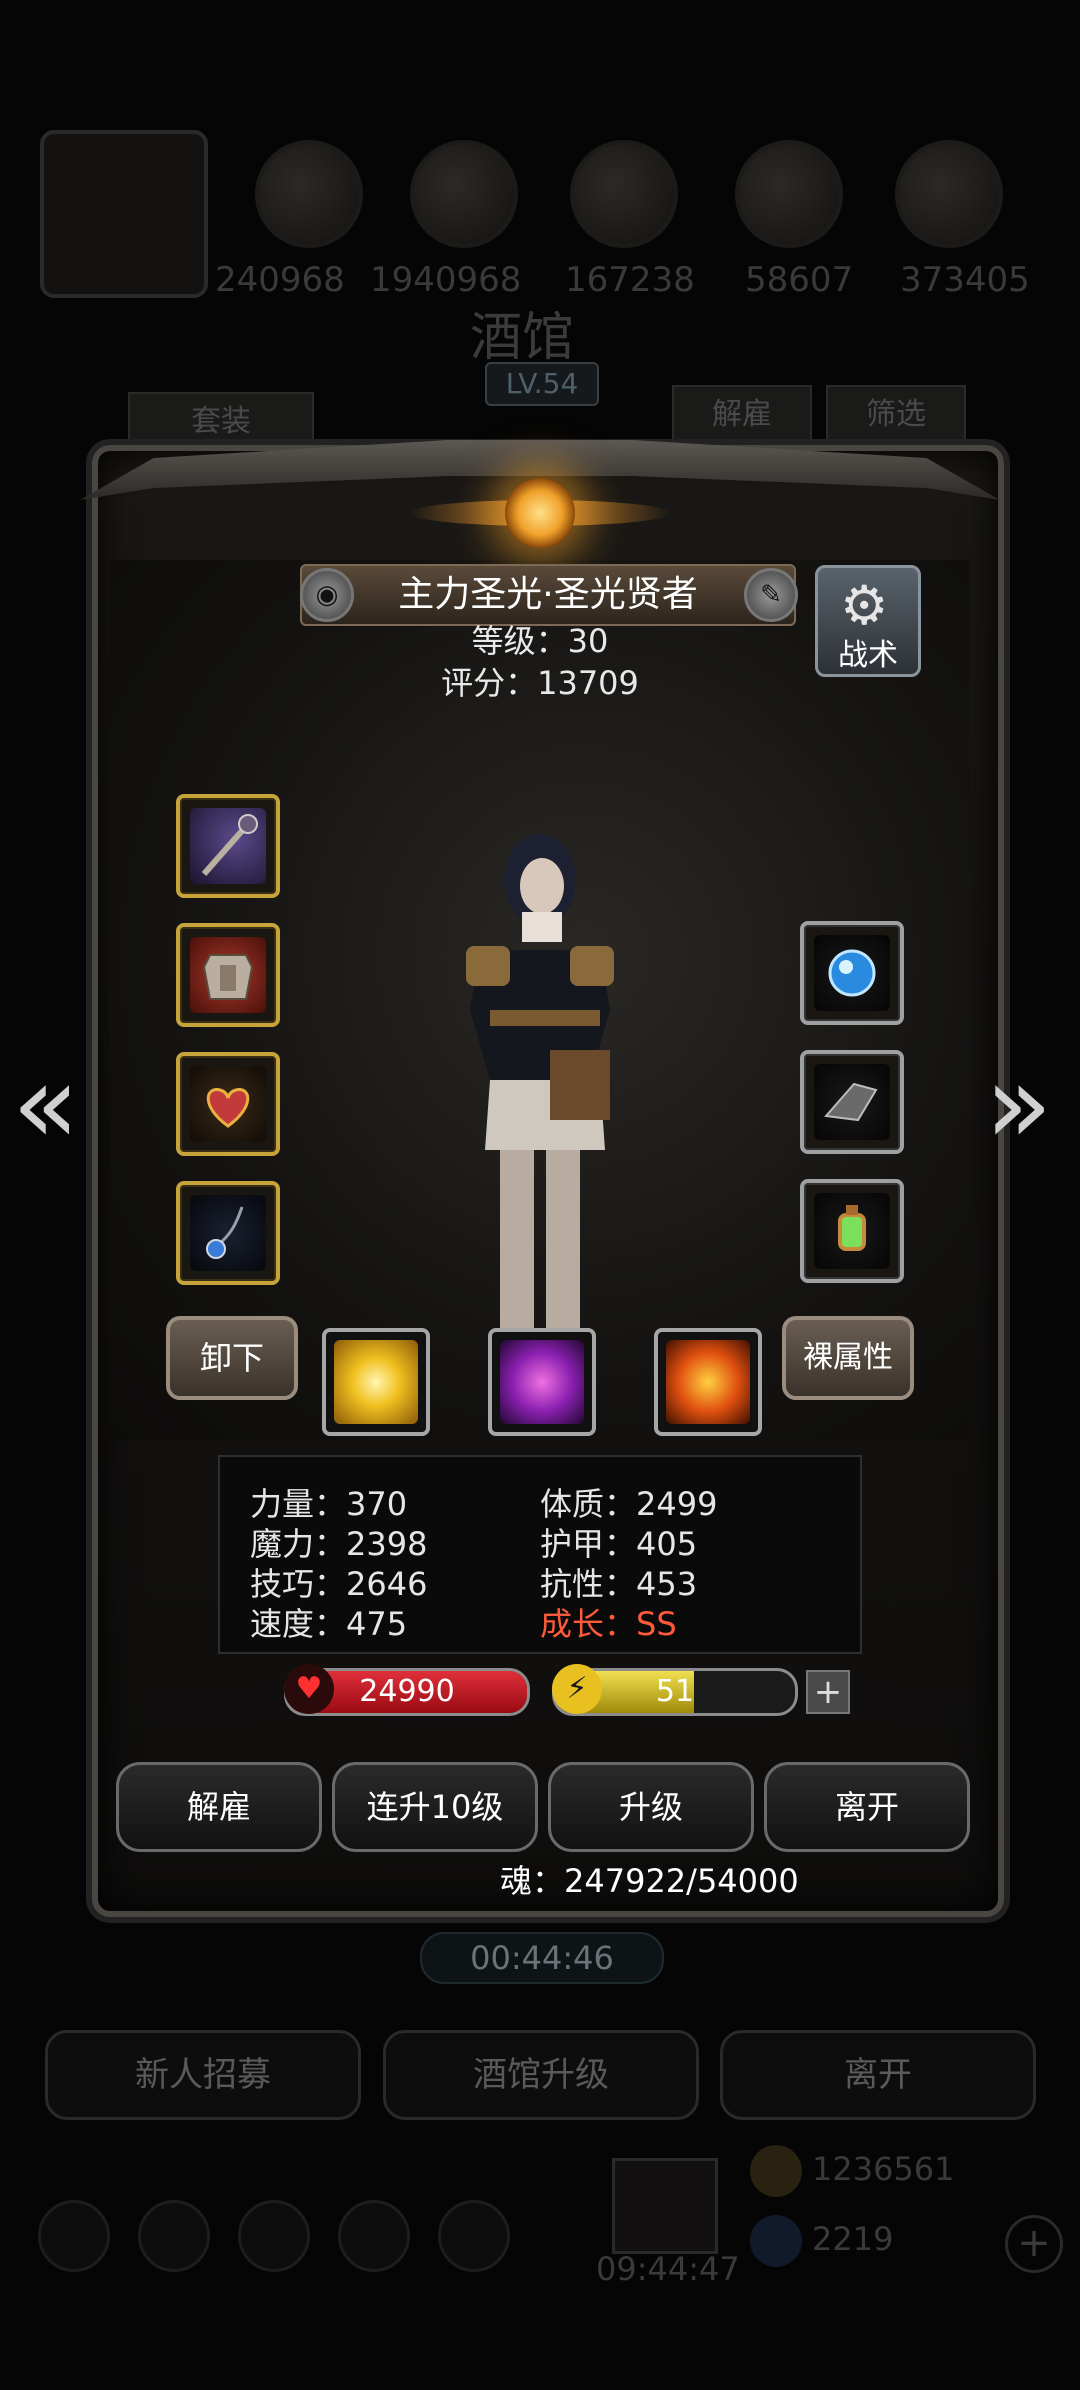  Describe the element at coordinates (280, 280) in the screenshot. I see `bg-resource-value: 240968` at that location.